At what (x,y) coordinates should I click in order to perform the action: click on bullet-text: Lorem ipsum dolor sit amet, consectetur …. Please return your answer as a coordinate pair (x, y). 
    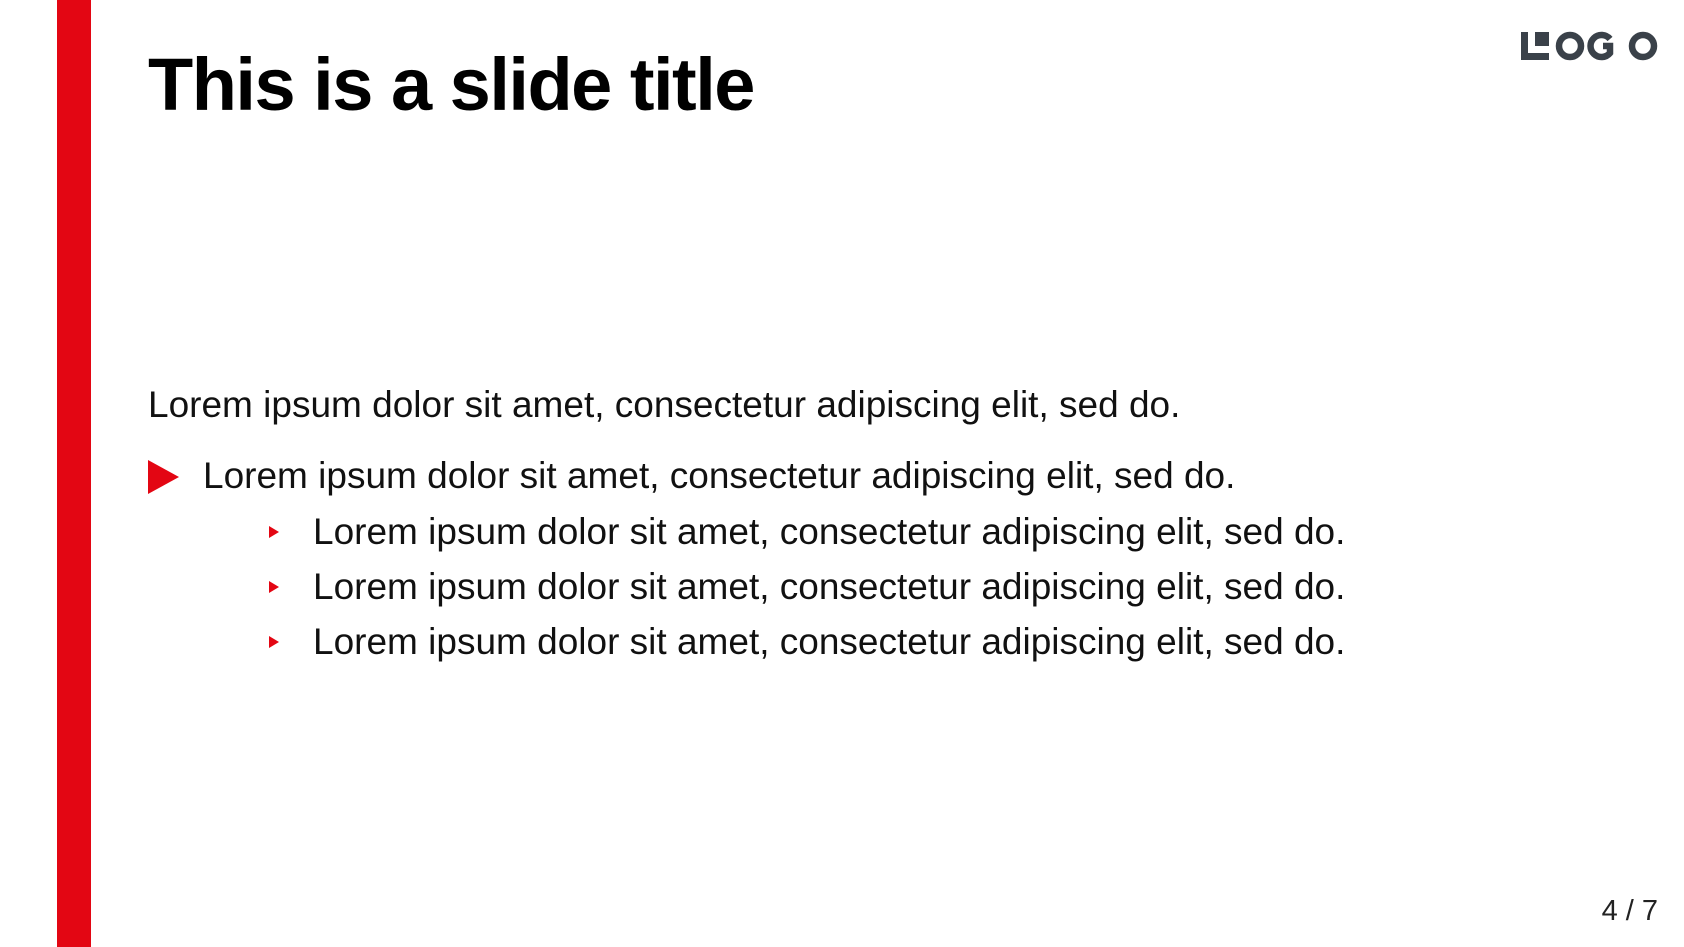
    Looking at the image, I should click on (719, 475).